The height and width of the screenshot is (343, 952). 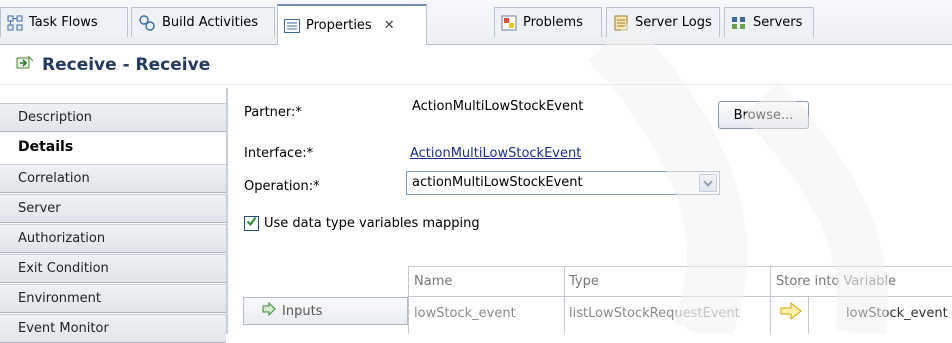 I want to click on column-header-type: Type, so click(x=584, y=281).